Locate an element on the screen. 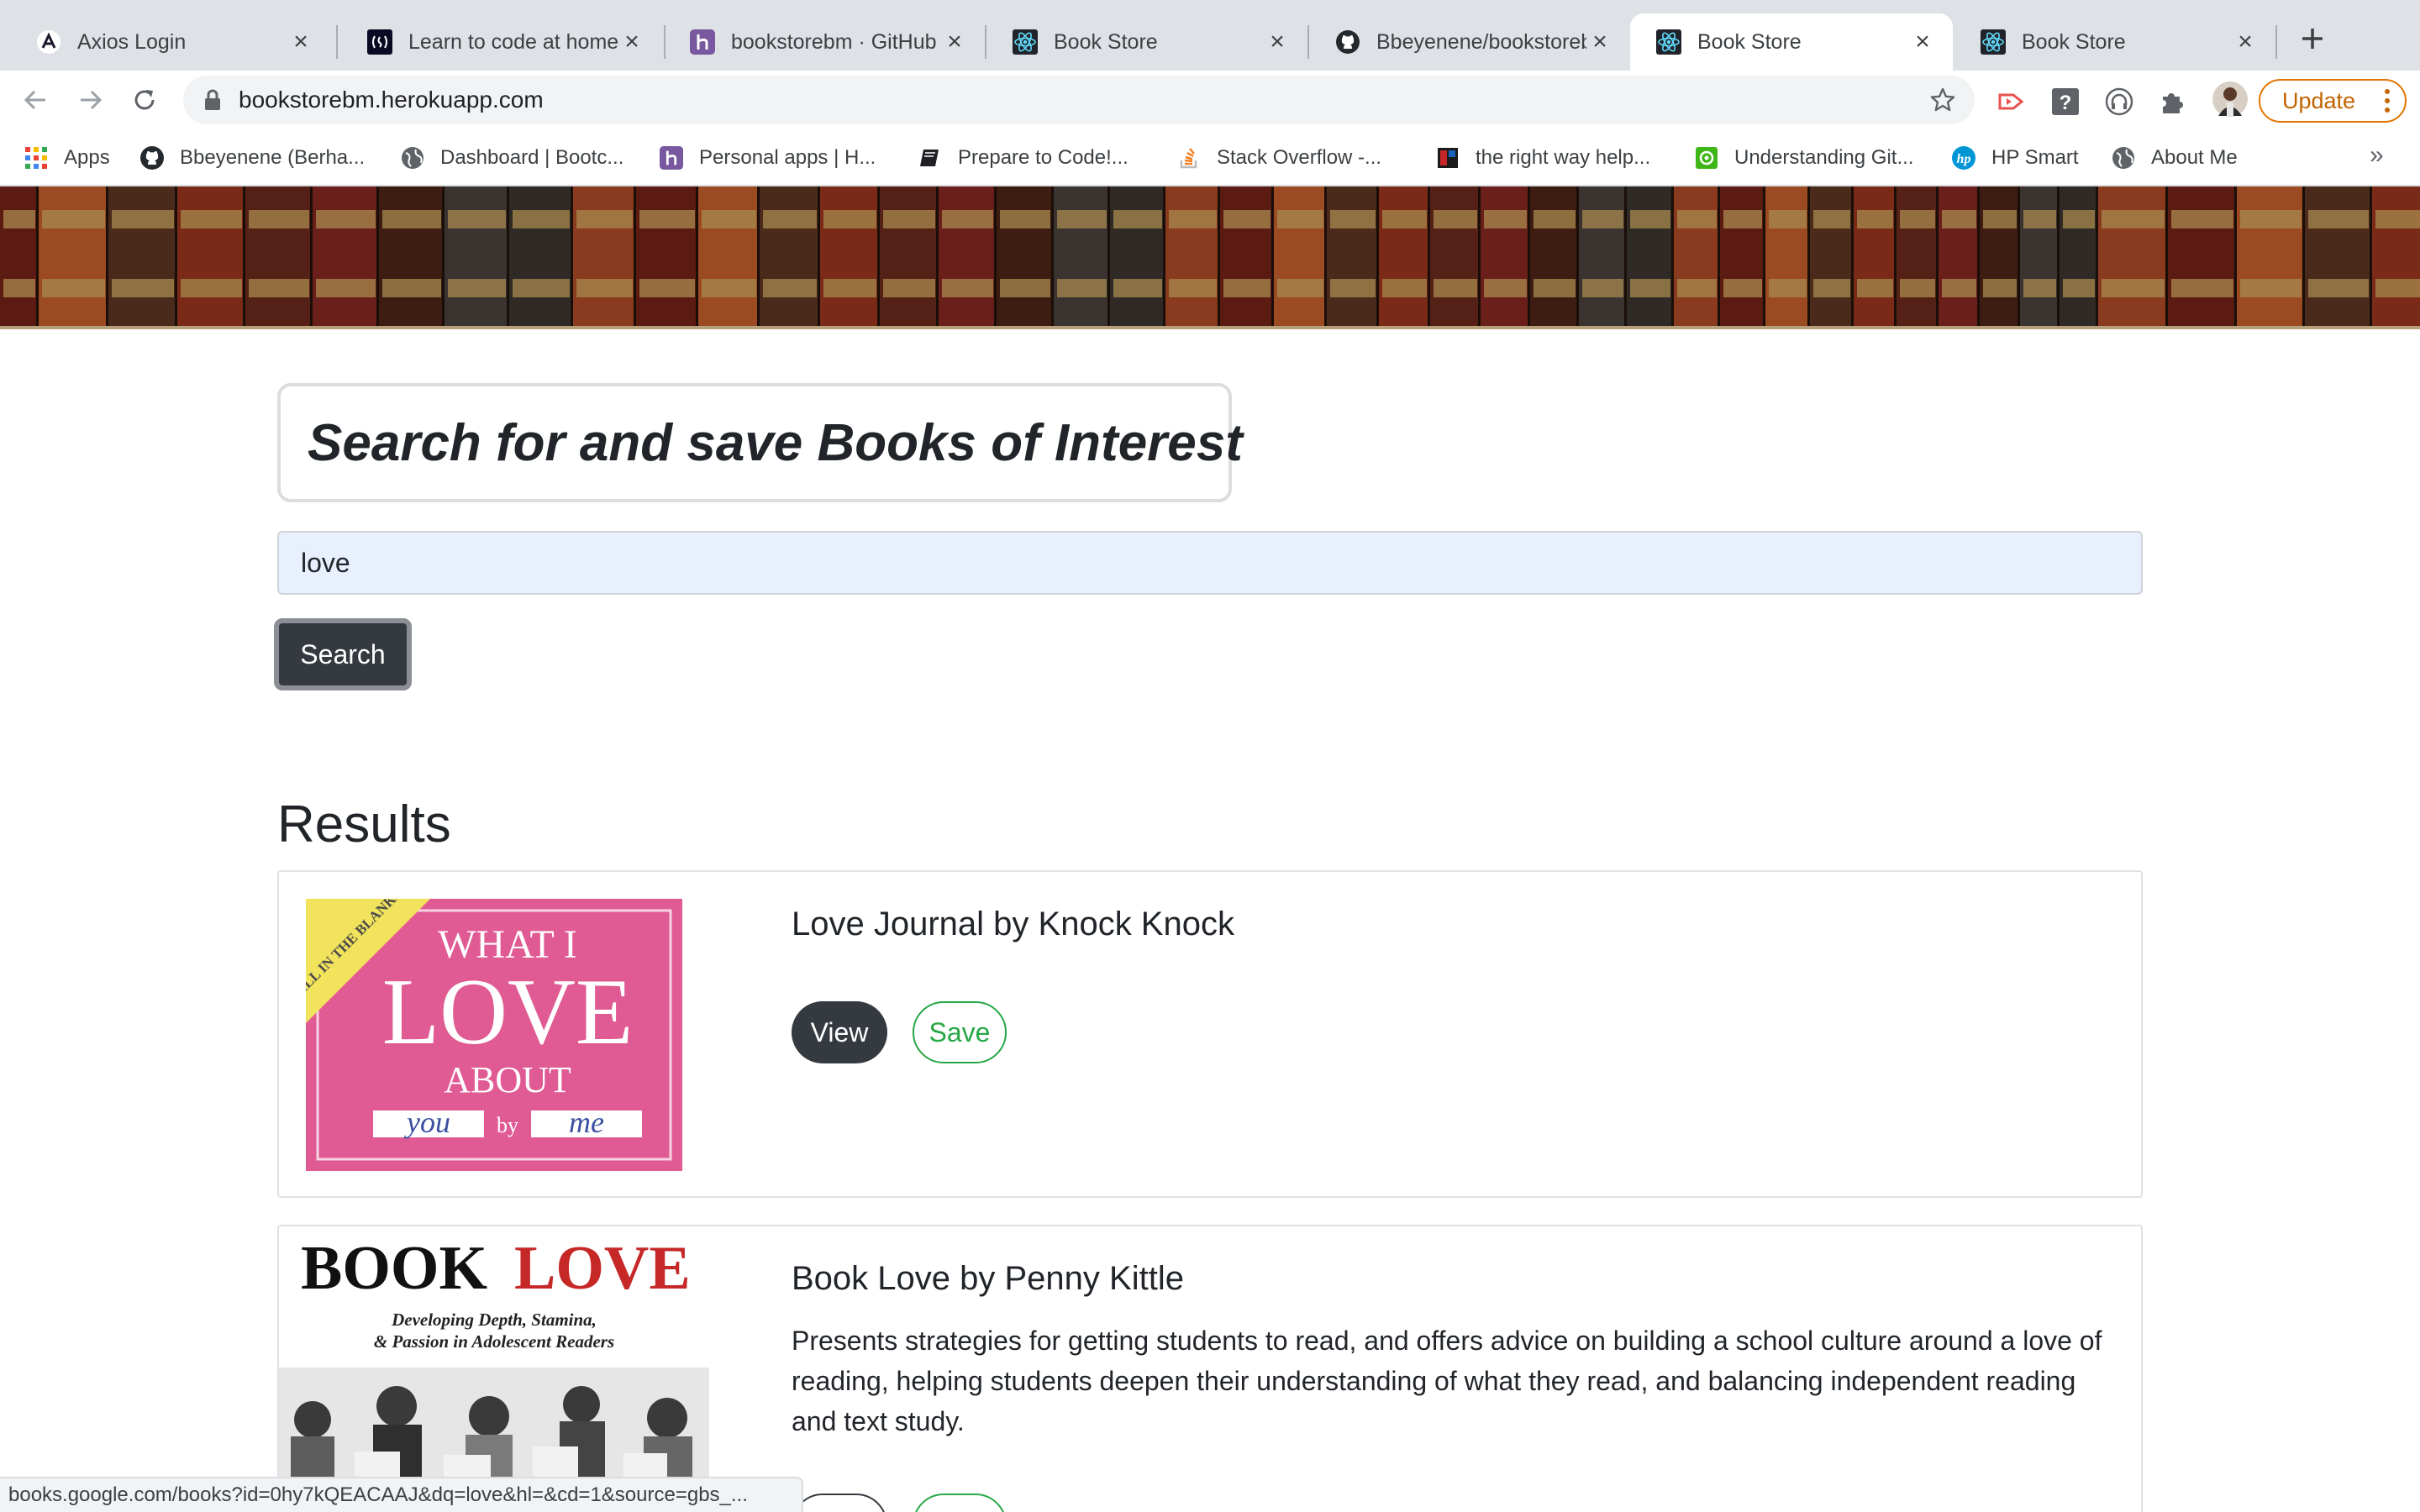 Image resolution: width=2420 pixels, height=1512 pixels. bookmark-about-me: About Me is located at coordinates (2174, 158).